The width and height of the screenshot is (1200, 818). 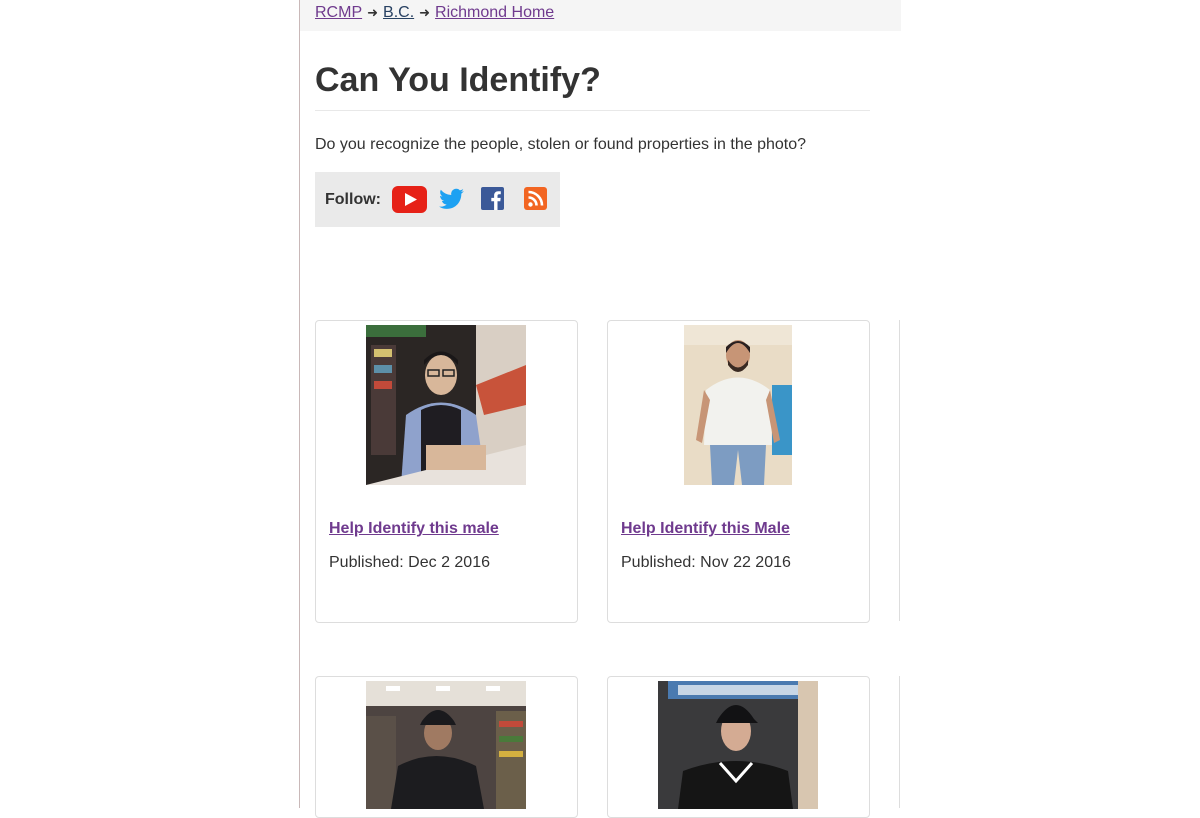 I want to click on rss-icon, so click(x=536, y=200).